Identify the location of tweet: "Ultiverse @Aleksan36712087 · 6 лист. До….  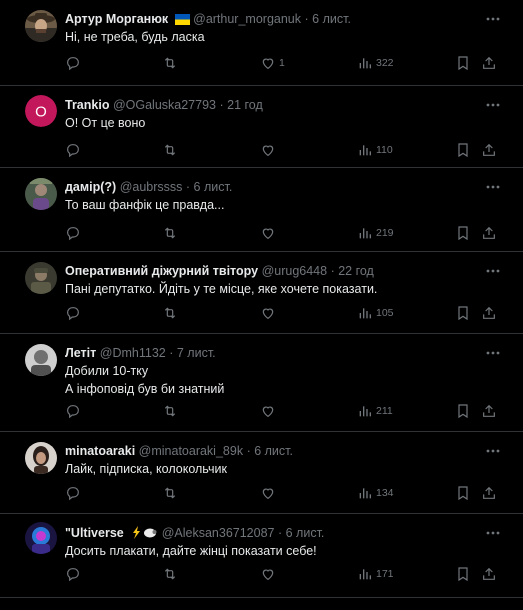
(261, 556).